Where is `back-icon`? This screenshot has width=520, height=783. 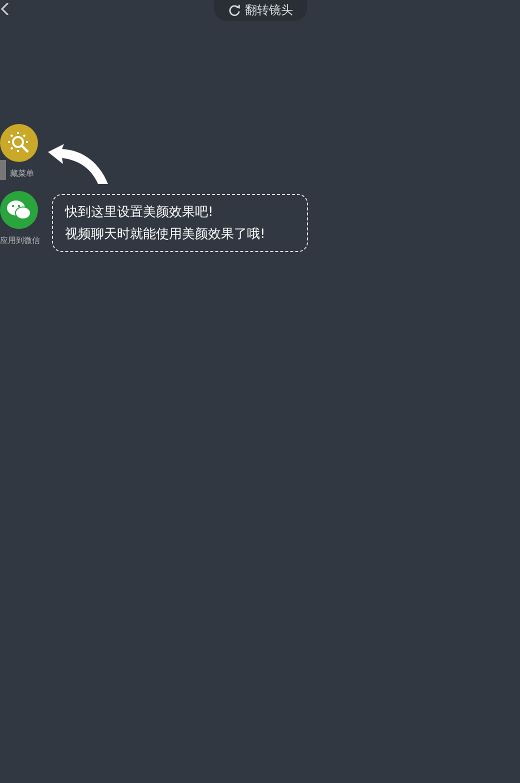 back-icon is located at coordinates (5, 9).